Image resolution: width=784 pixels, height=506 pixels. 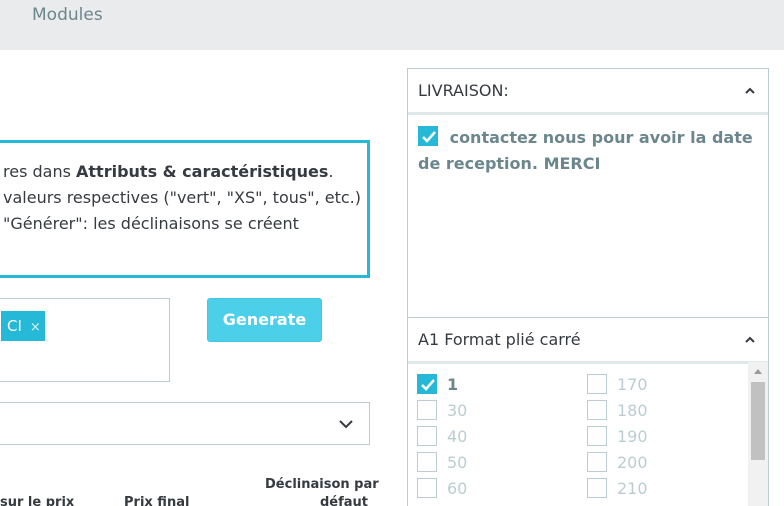 I want to click on format-option-label: 40, so click(x=457, y=436).